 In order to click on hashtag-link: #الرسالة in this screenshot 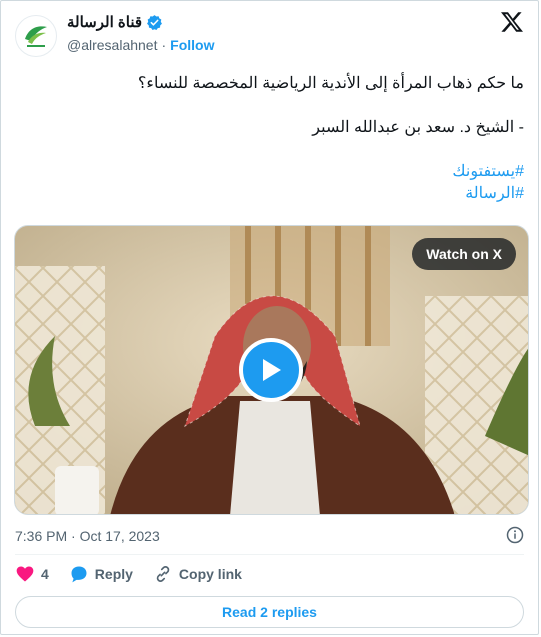, I will do `click(494, 193)`.